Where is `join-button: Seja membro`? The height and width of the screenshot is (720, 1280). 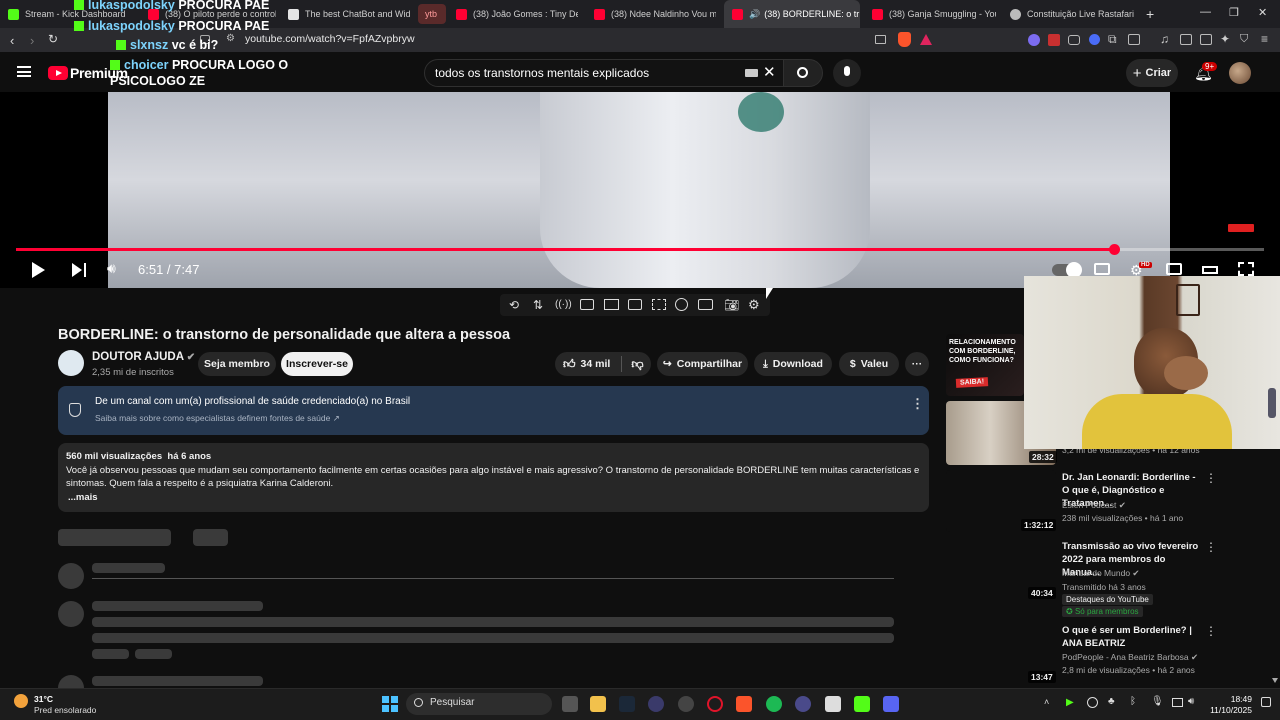 join-button: Seja membro is located at coordinates (237, 364).